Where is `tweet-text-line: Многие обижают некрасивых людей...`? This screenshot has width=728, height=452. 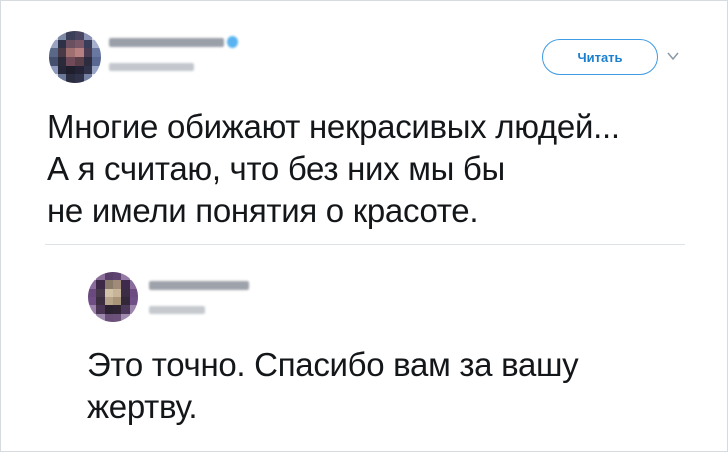
tweet-text-line: Многие обижают некрасивых людей... is located at coordinates (333, 126).